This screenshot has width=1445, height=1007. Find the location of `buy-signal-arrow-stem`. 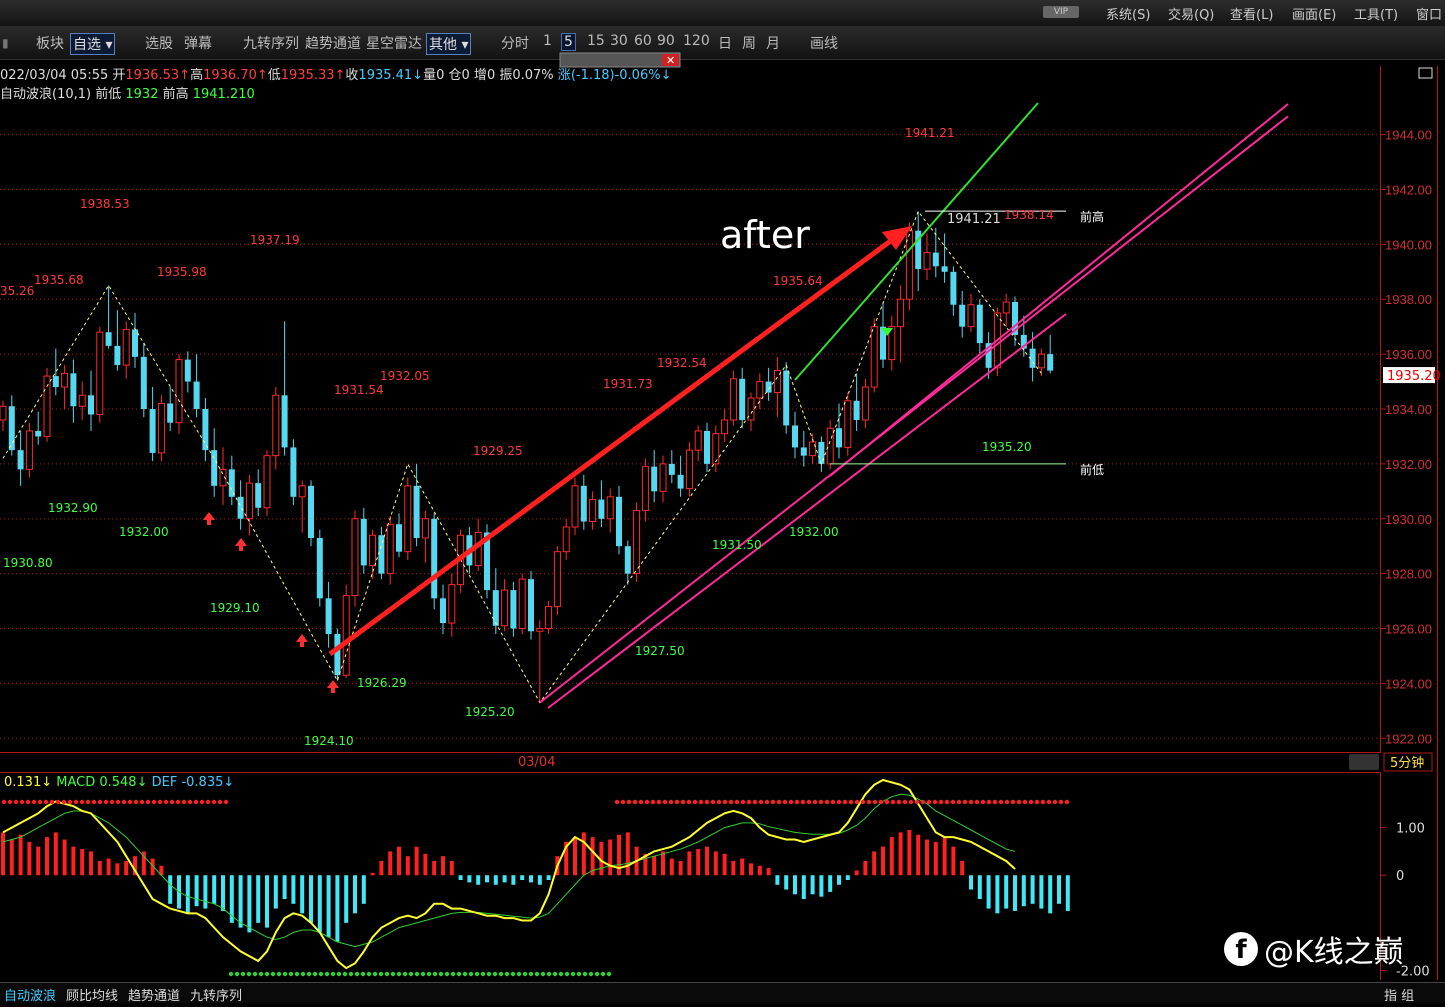

buy-signal-arrow-stem is located at coordinates (333, 690).